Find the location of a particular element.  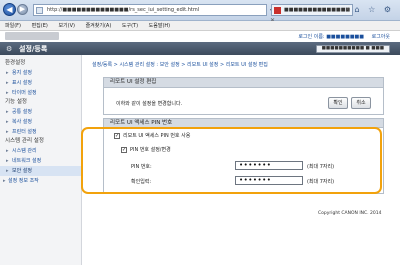

sidebar-item-paper: 용지 설정 is located at coordinates (40, 73).